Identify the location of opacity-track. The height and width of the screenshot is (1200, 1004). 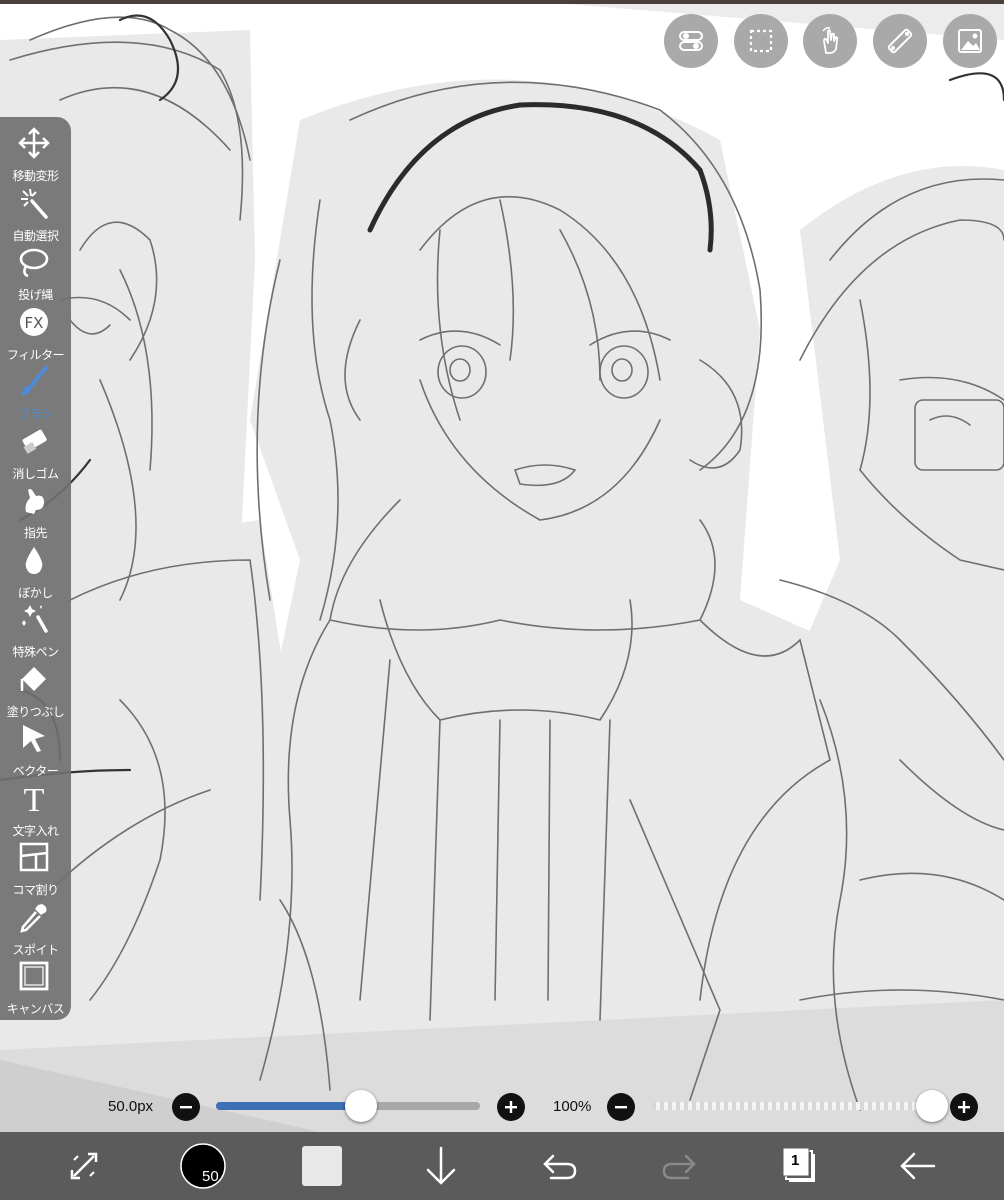
(792, 1106).